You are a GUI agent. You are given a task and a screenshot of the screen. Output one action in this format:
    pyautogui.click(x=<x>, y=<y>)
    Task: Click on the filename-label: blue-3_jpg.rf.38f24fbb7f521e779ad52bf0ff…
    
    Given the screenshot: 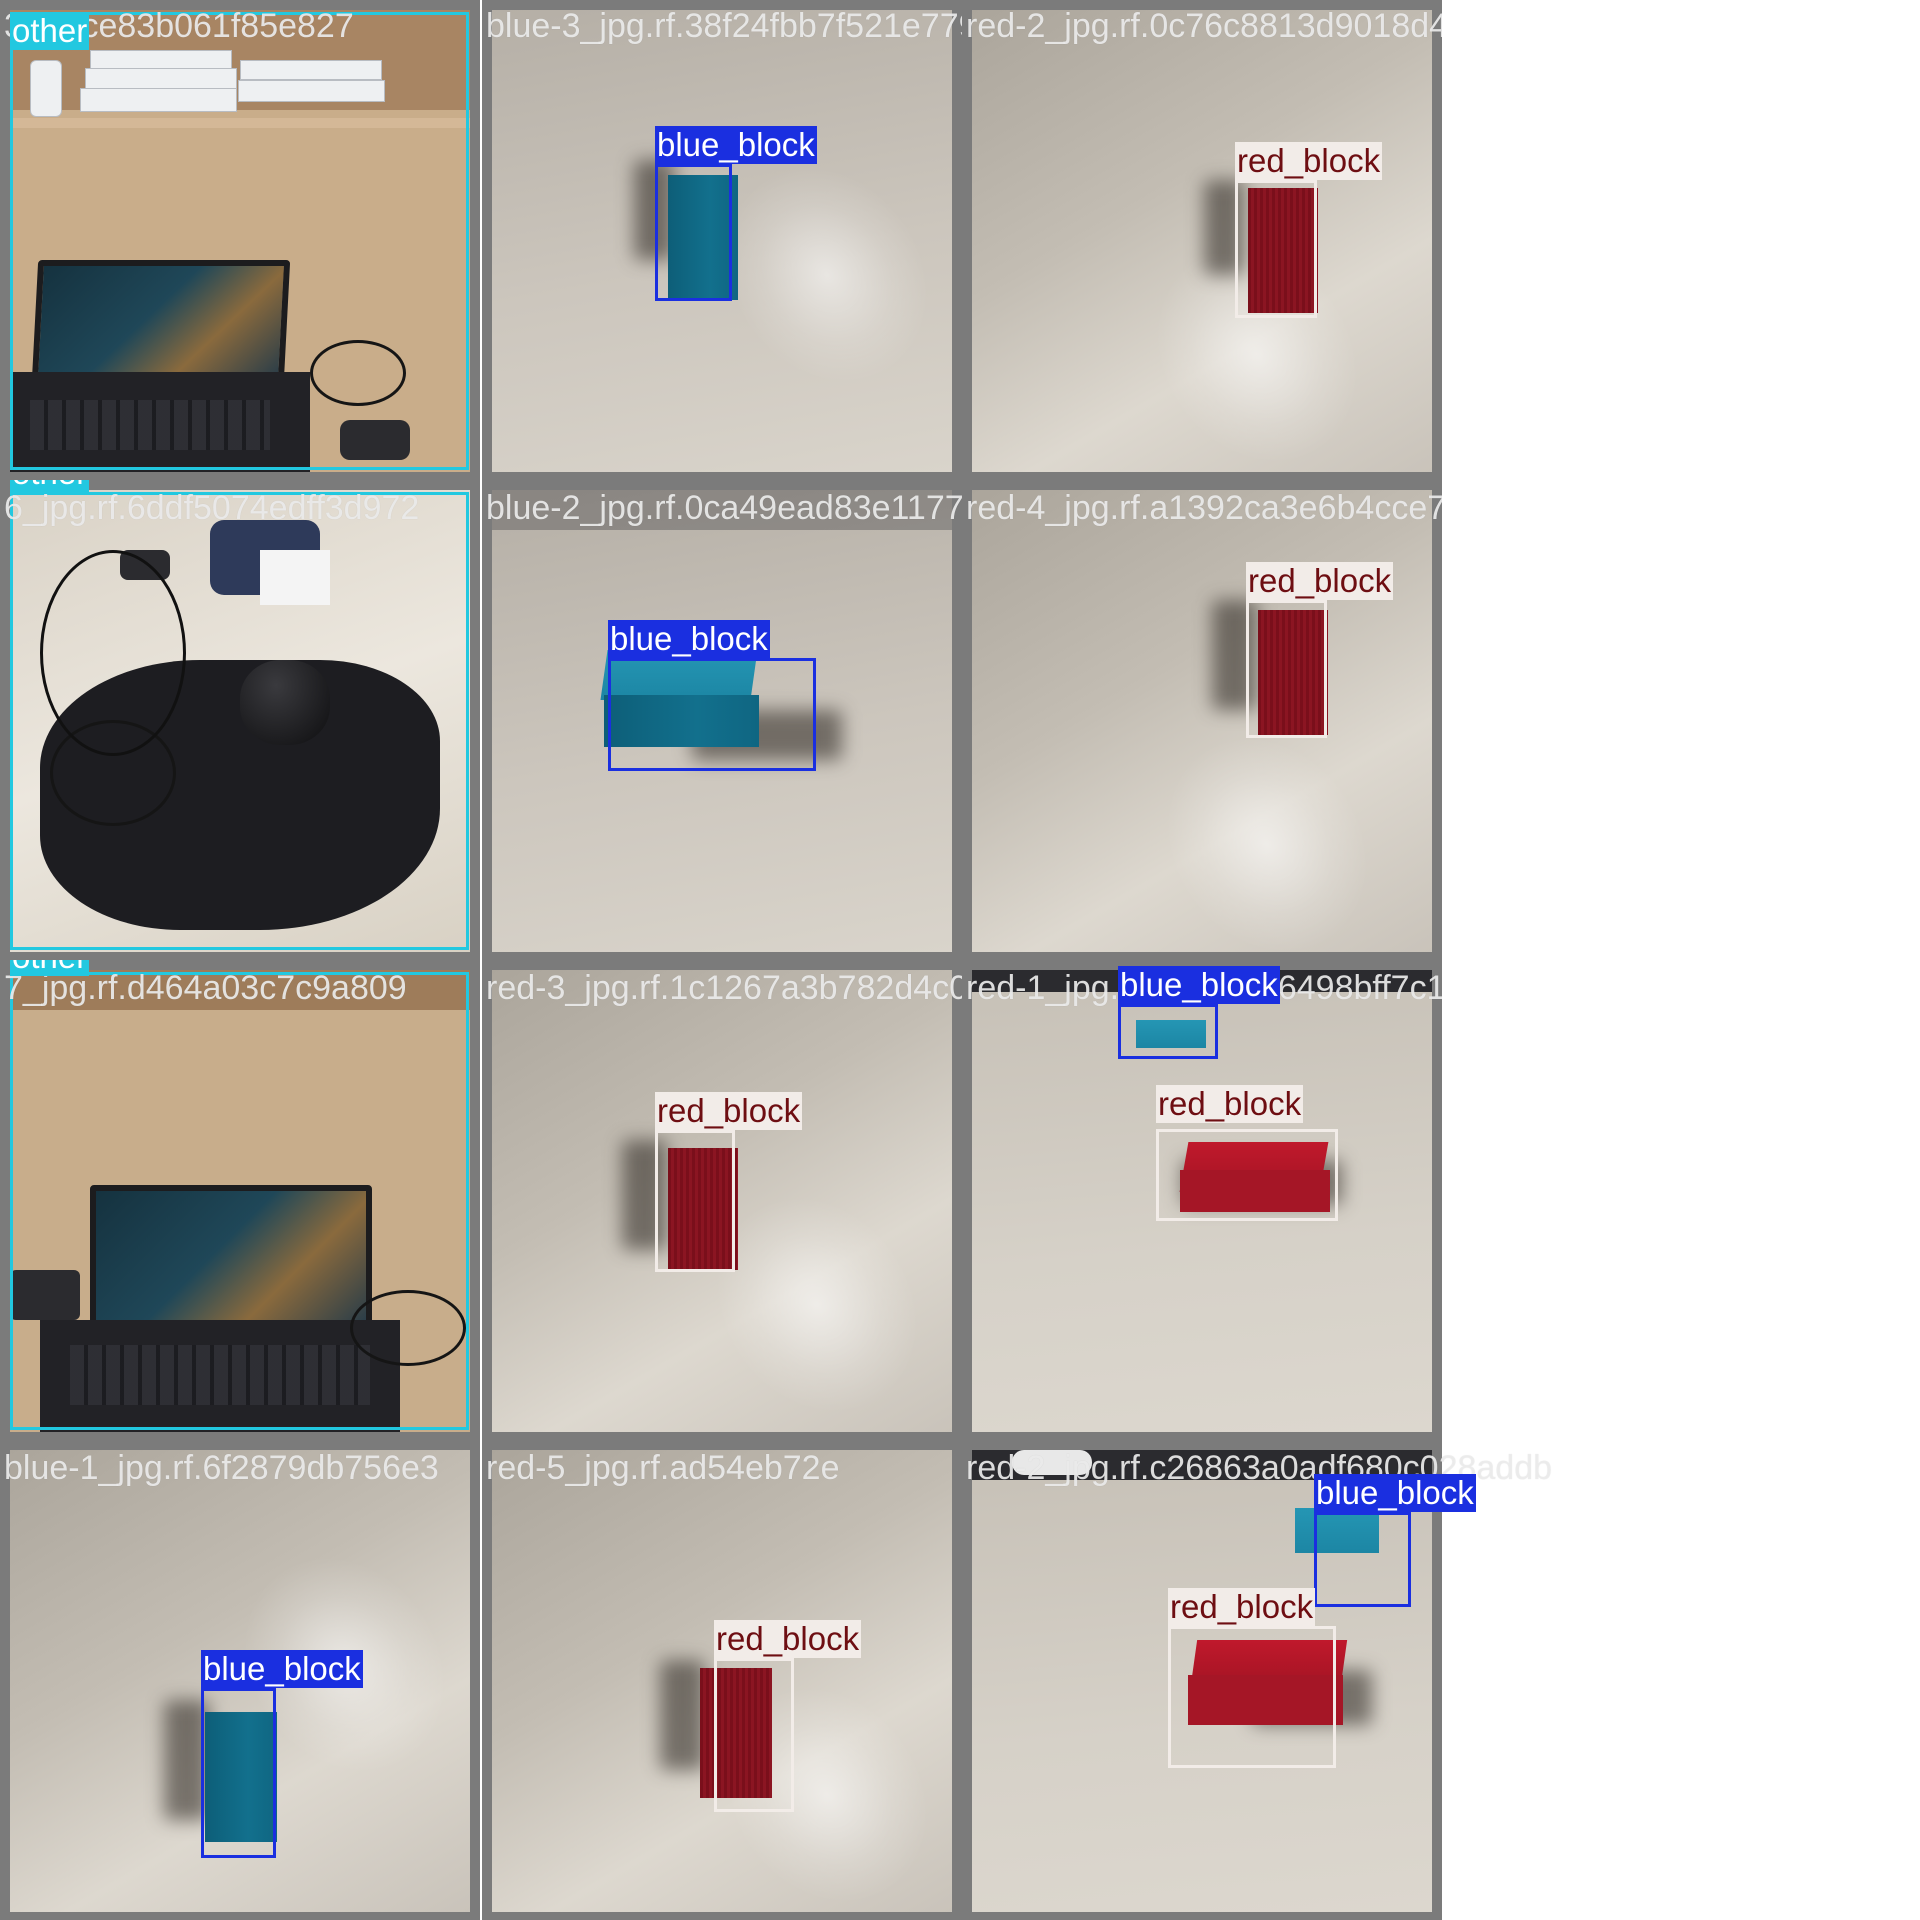 What is the action you would take?
    pyautogui.click(x=724, y=26)
    